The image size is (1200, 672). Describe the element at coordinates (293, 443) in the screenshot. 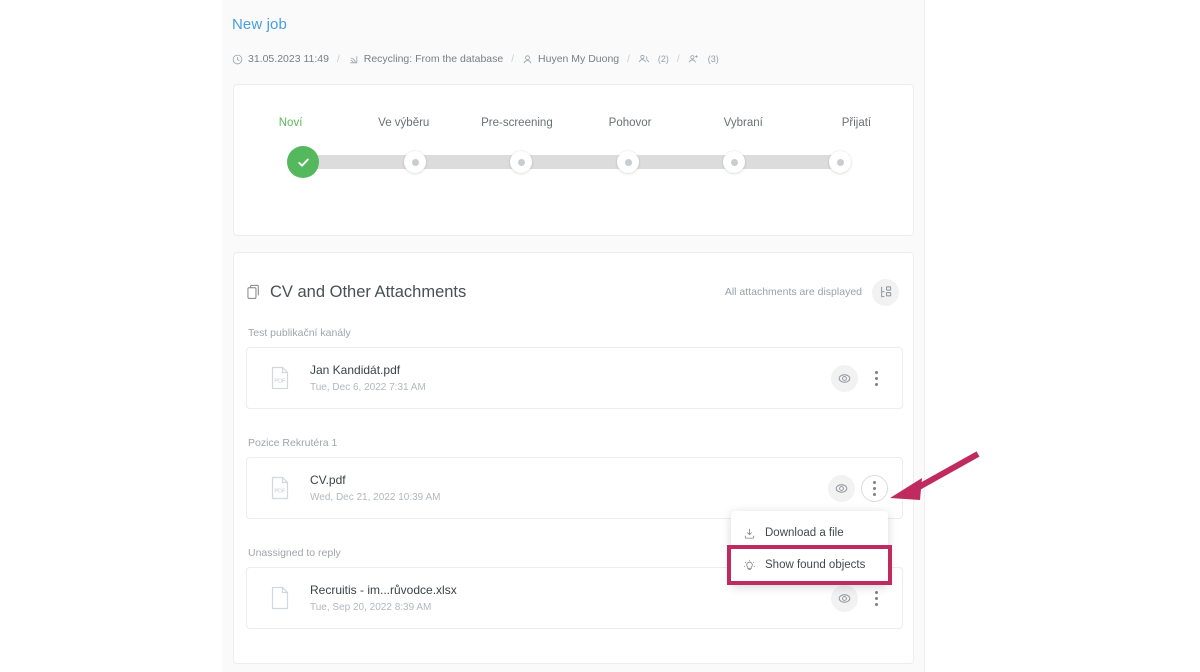

I see `group-label: Pozice Rekrutéra 1` at that location.